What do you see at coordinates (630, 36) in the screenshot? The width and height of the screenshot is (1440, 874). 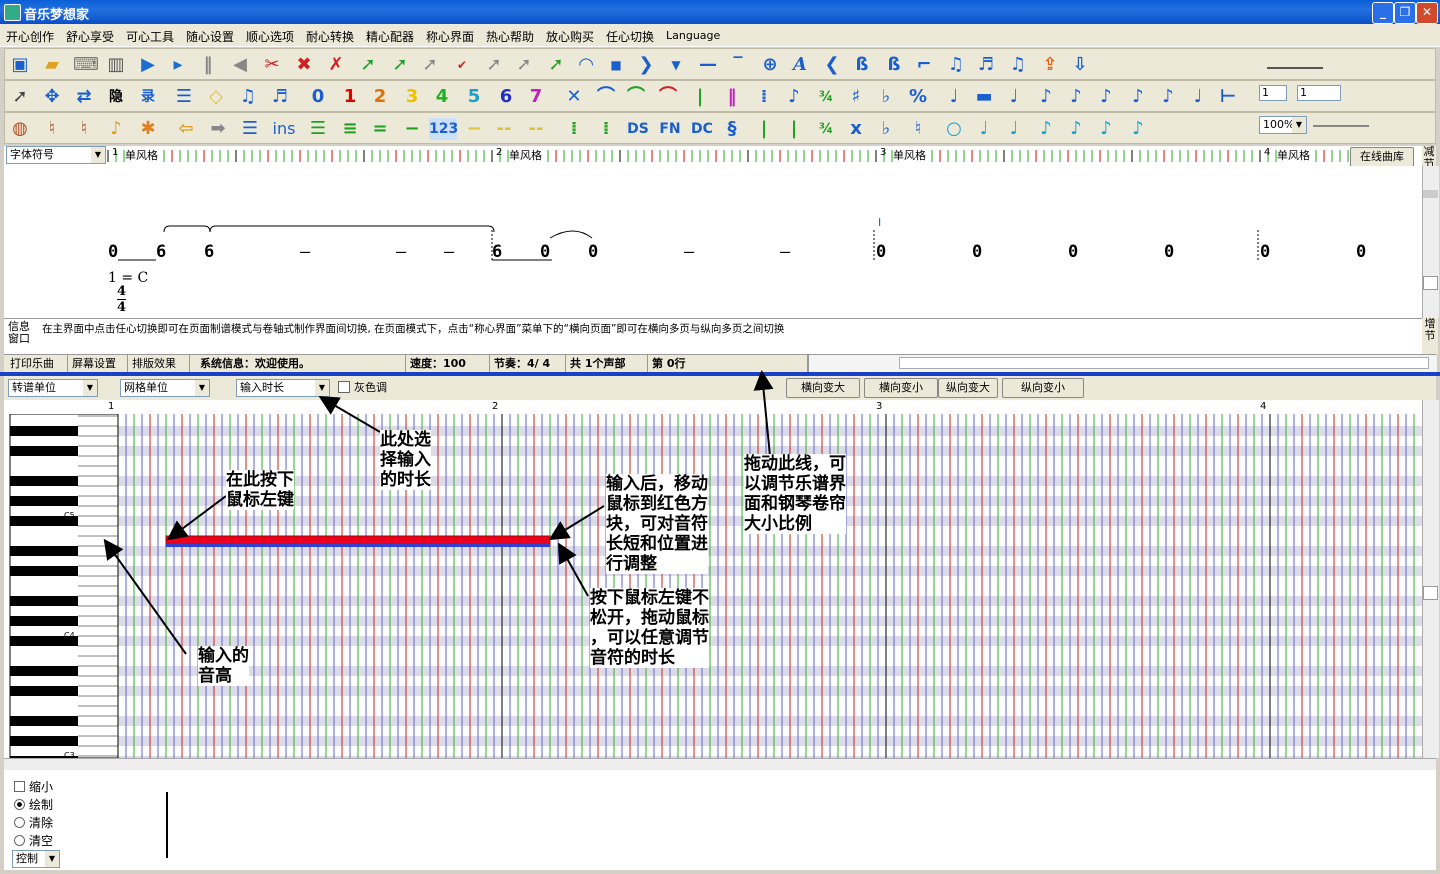 I see `menu-switch: 任心切换` at bounding box center [630, 36].